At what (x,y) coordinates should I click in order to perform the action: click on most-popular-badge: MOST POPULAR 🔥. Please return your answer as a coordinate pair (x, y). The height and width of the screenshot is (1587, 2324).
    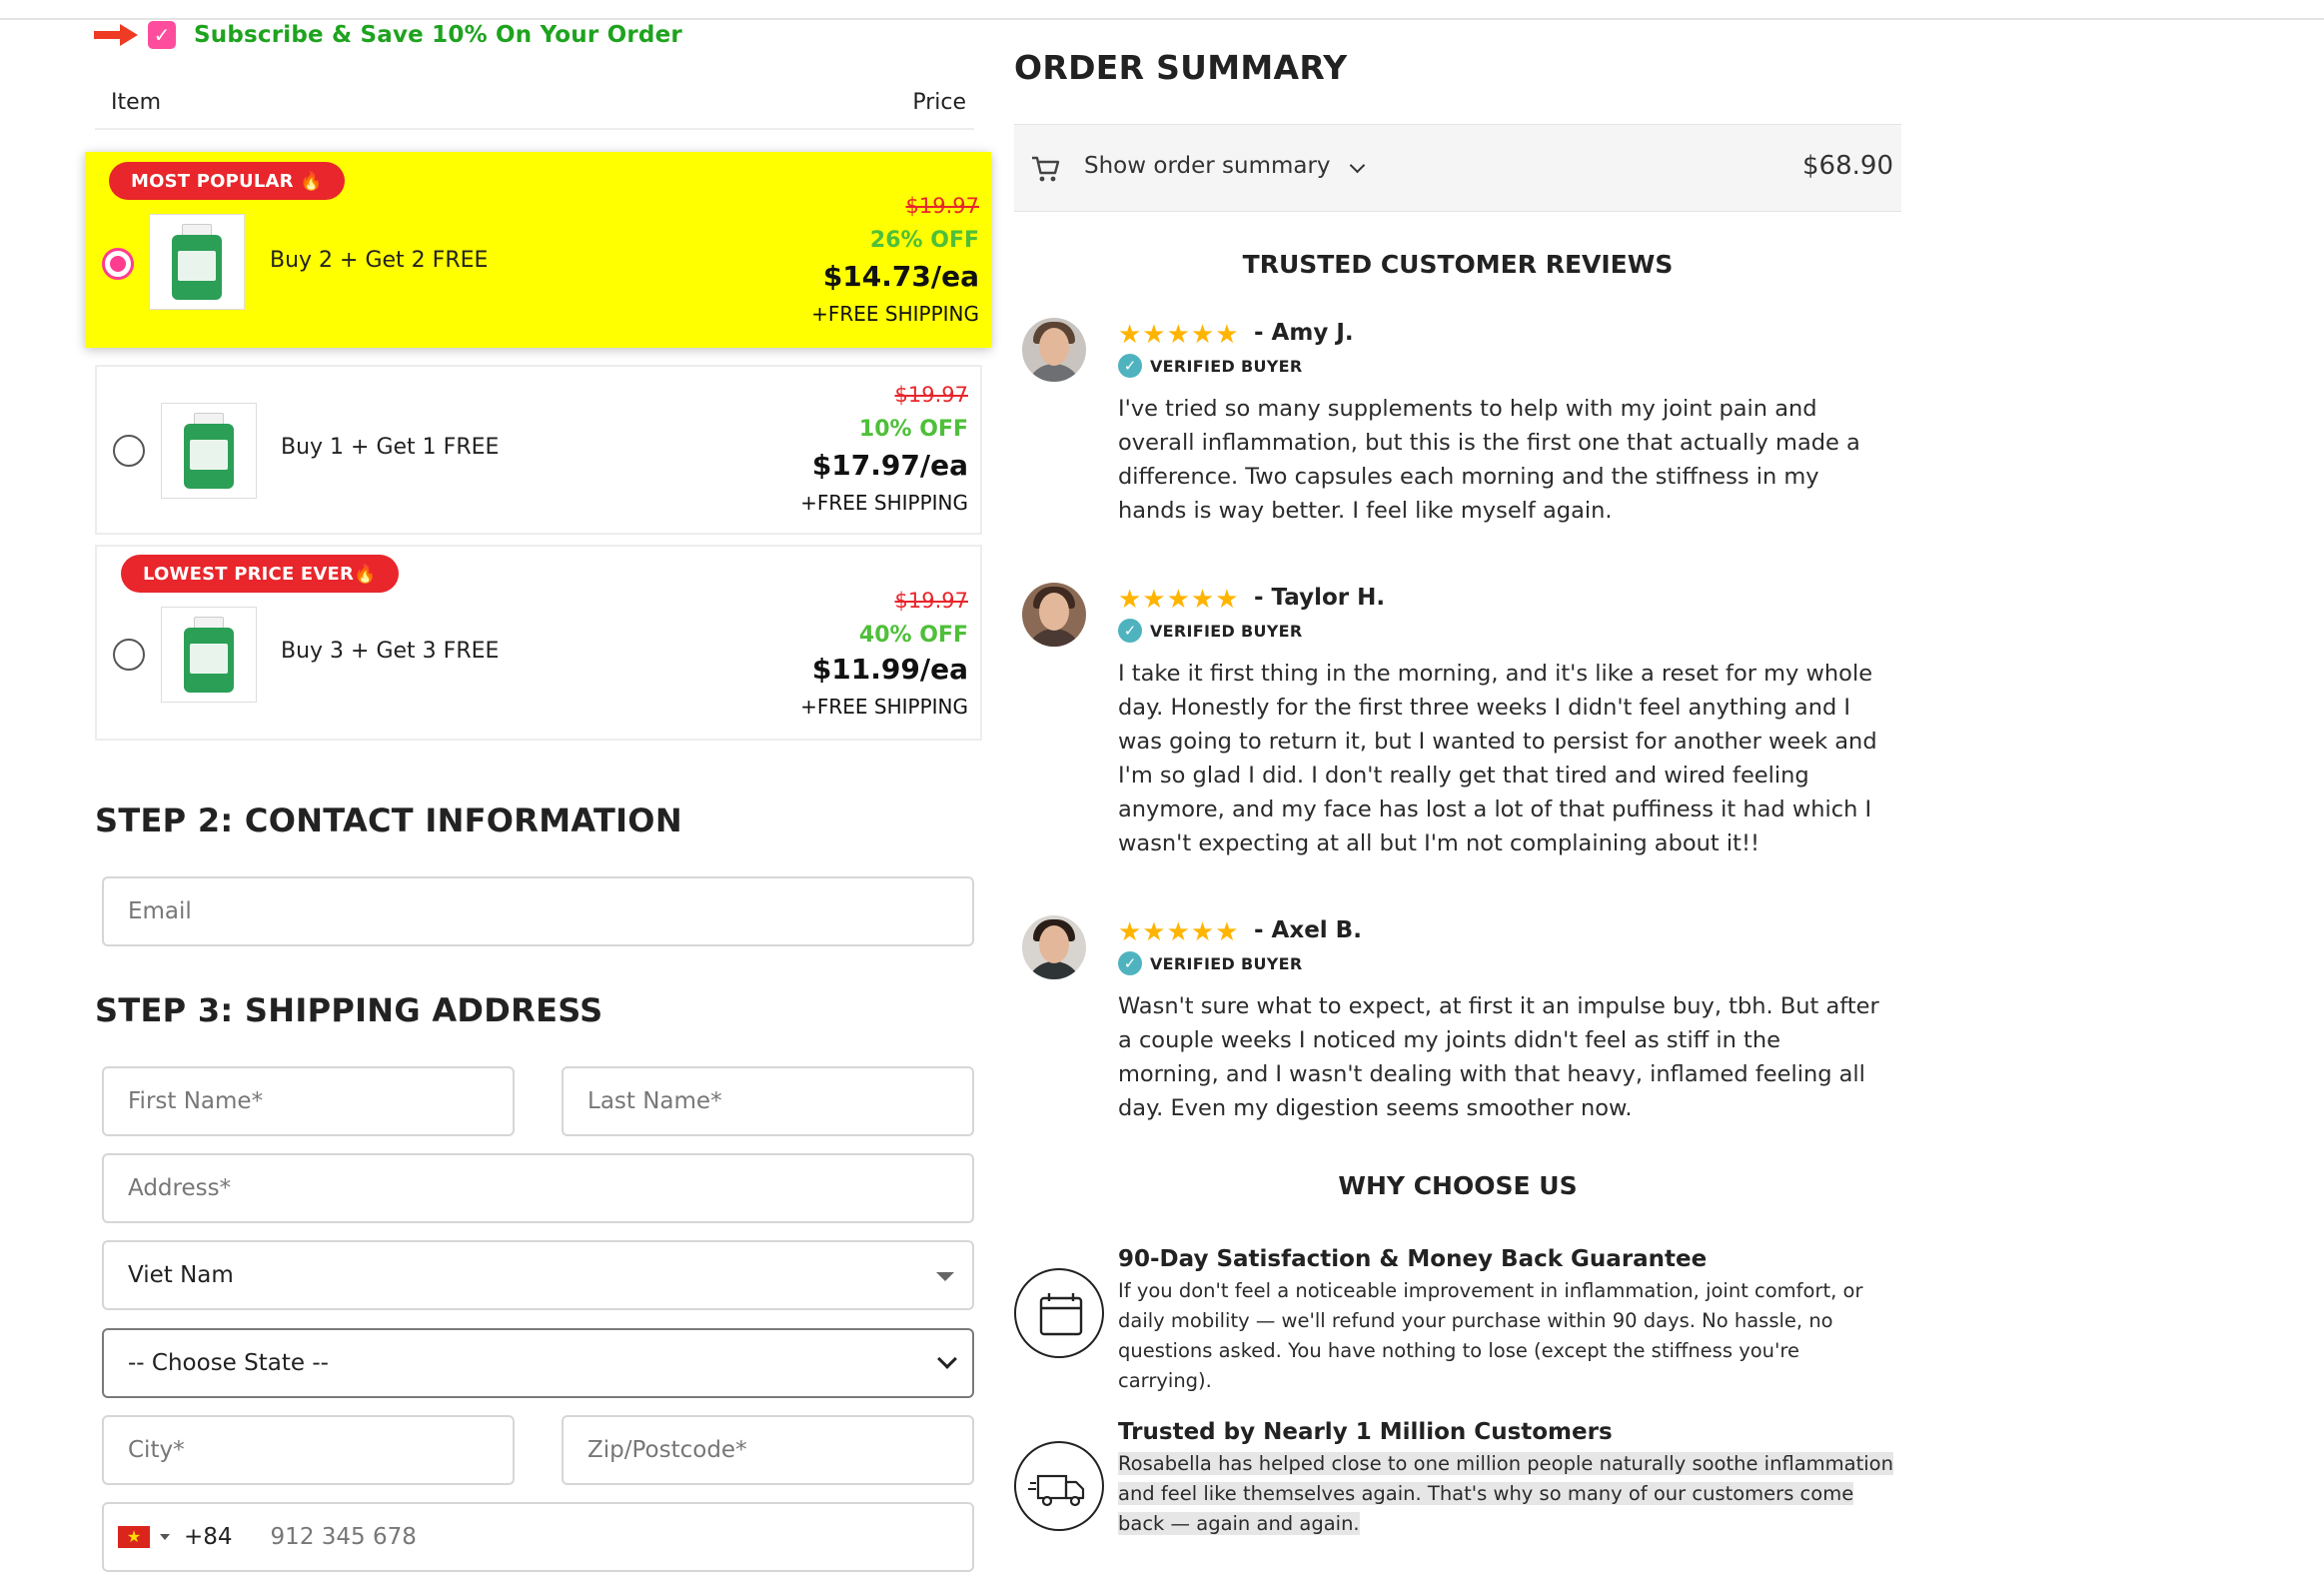
    Looking at the image, I should click on (227, 181).